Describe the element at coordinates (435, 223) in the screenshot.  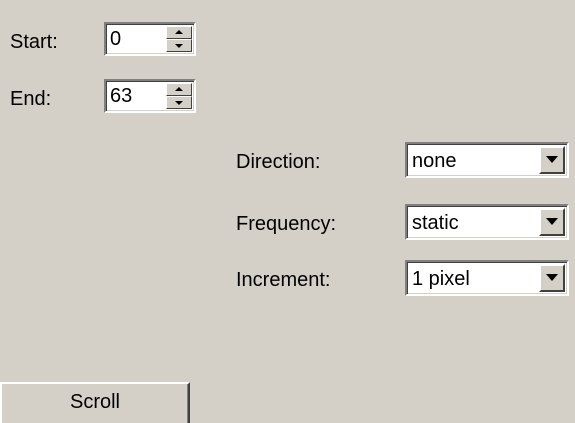
I see `frequency-selected-value: static` at that location.